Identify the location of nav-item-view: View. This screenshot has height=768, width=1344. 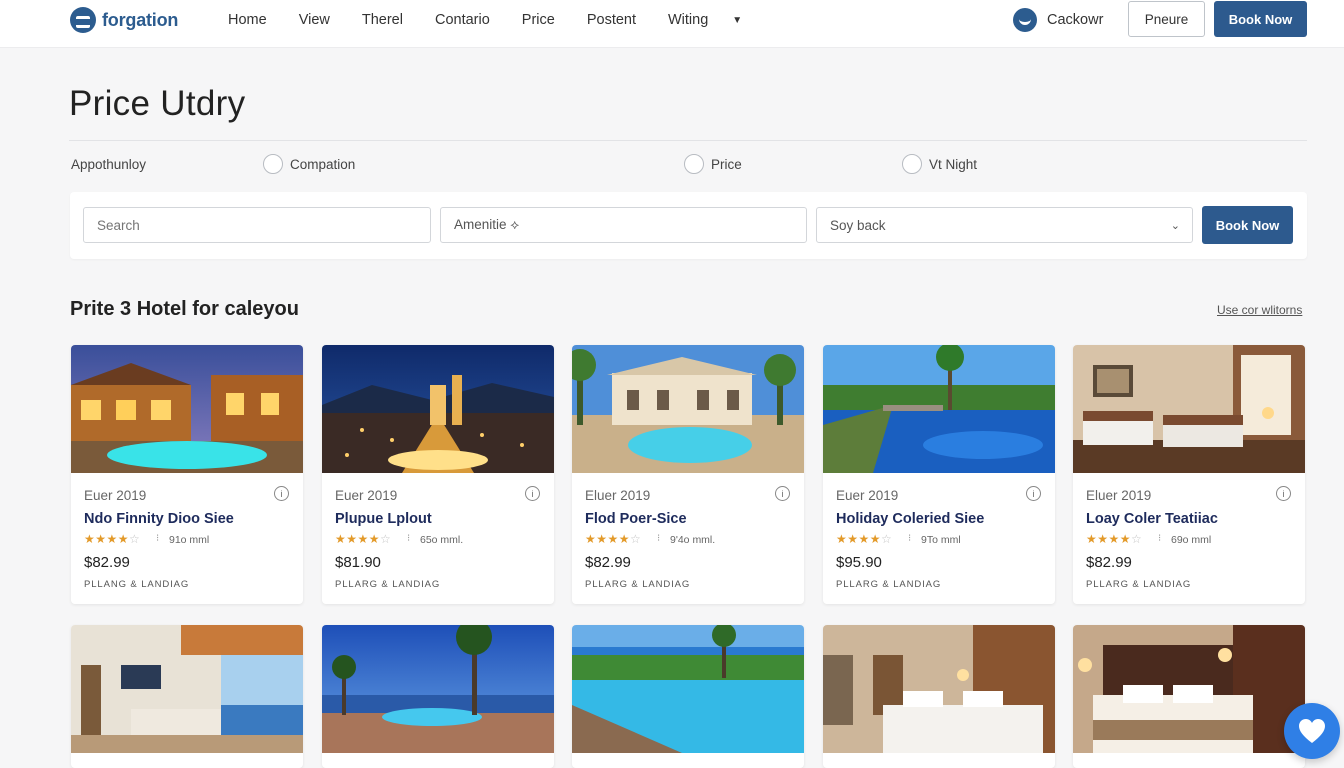
(314, 20).